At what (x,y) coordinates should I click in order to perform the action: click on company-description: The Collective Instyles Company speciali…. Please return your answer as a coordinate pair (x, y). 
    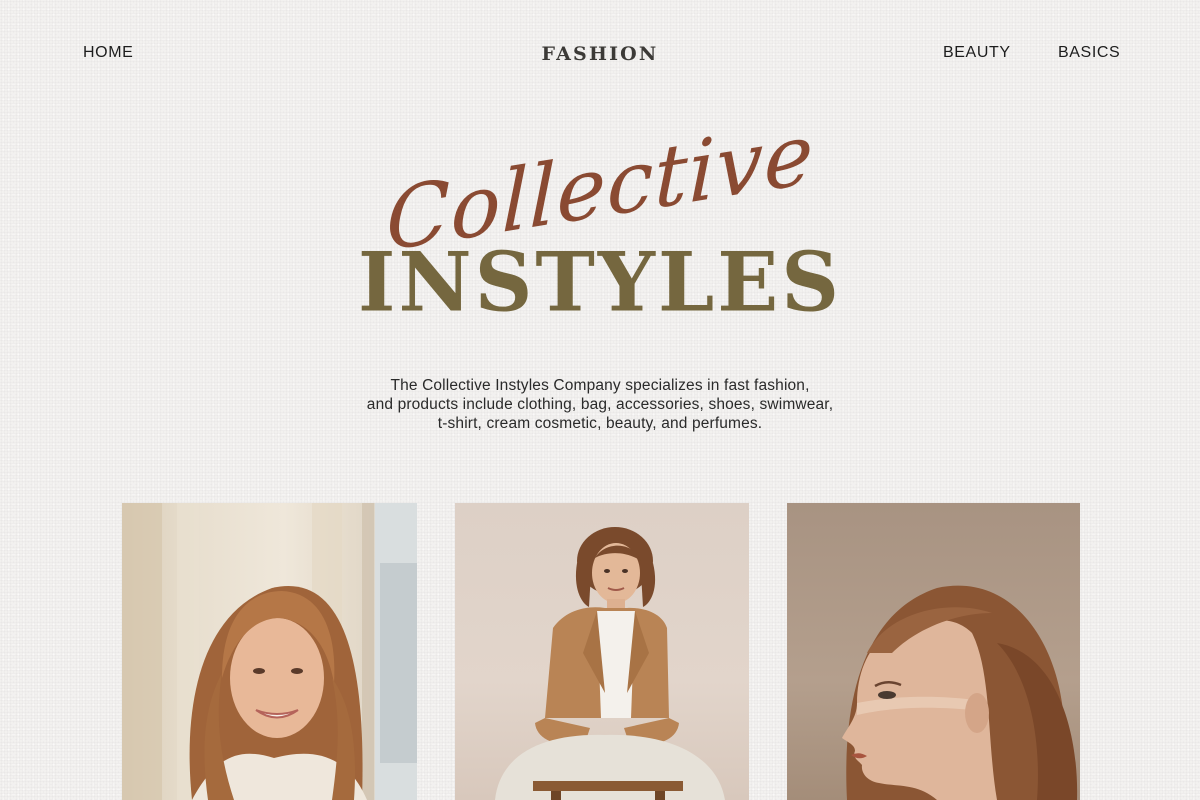
    Looking at the image, I should click on (600, 404).